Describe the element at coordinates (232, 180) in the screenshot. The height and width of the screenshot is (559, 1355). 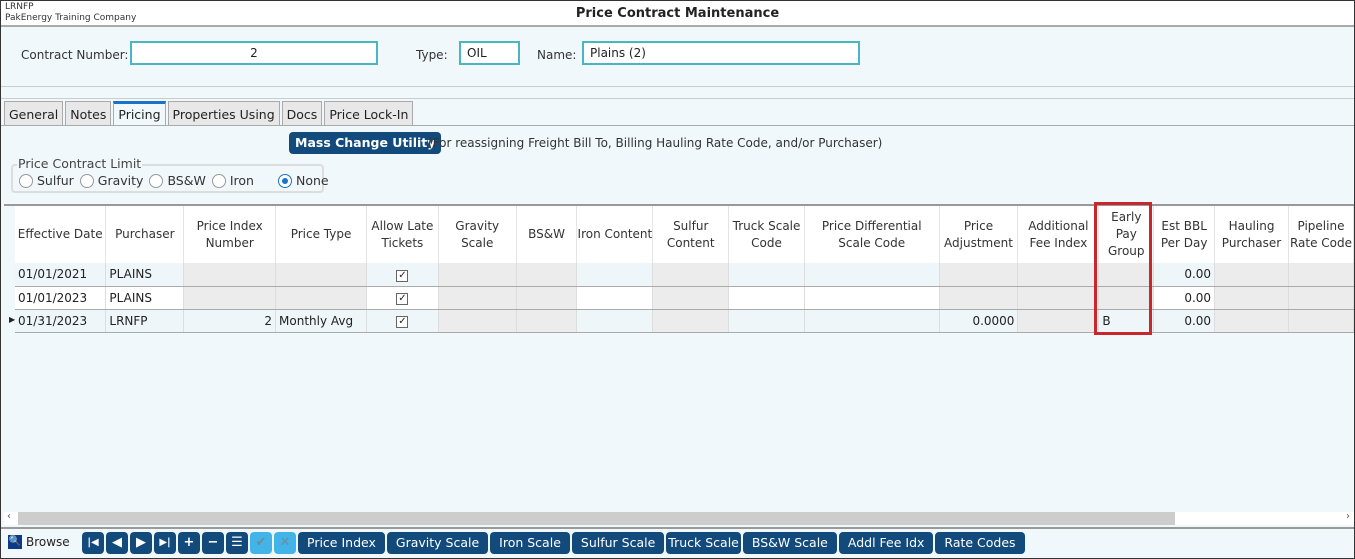
I see `radio-iron: Iron` at that location.